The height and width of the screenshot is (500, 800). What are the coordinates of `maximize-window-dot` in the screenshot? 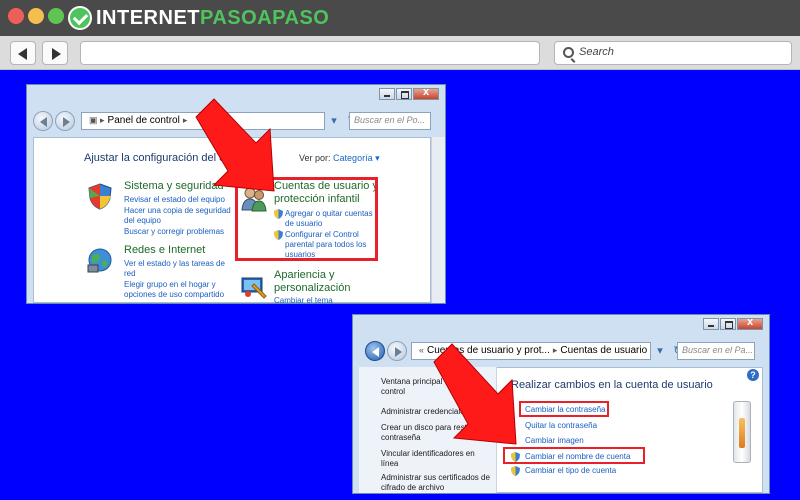 It's located at (56, 16).